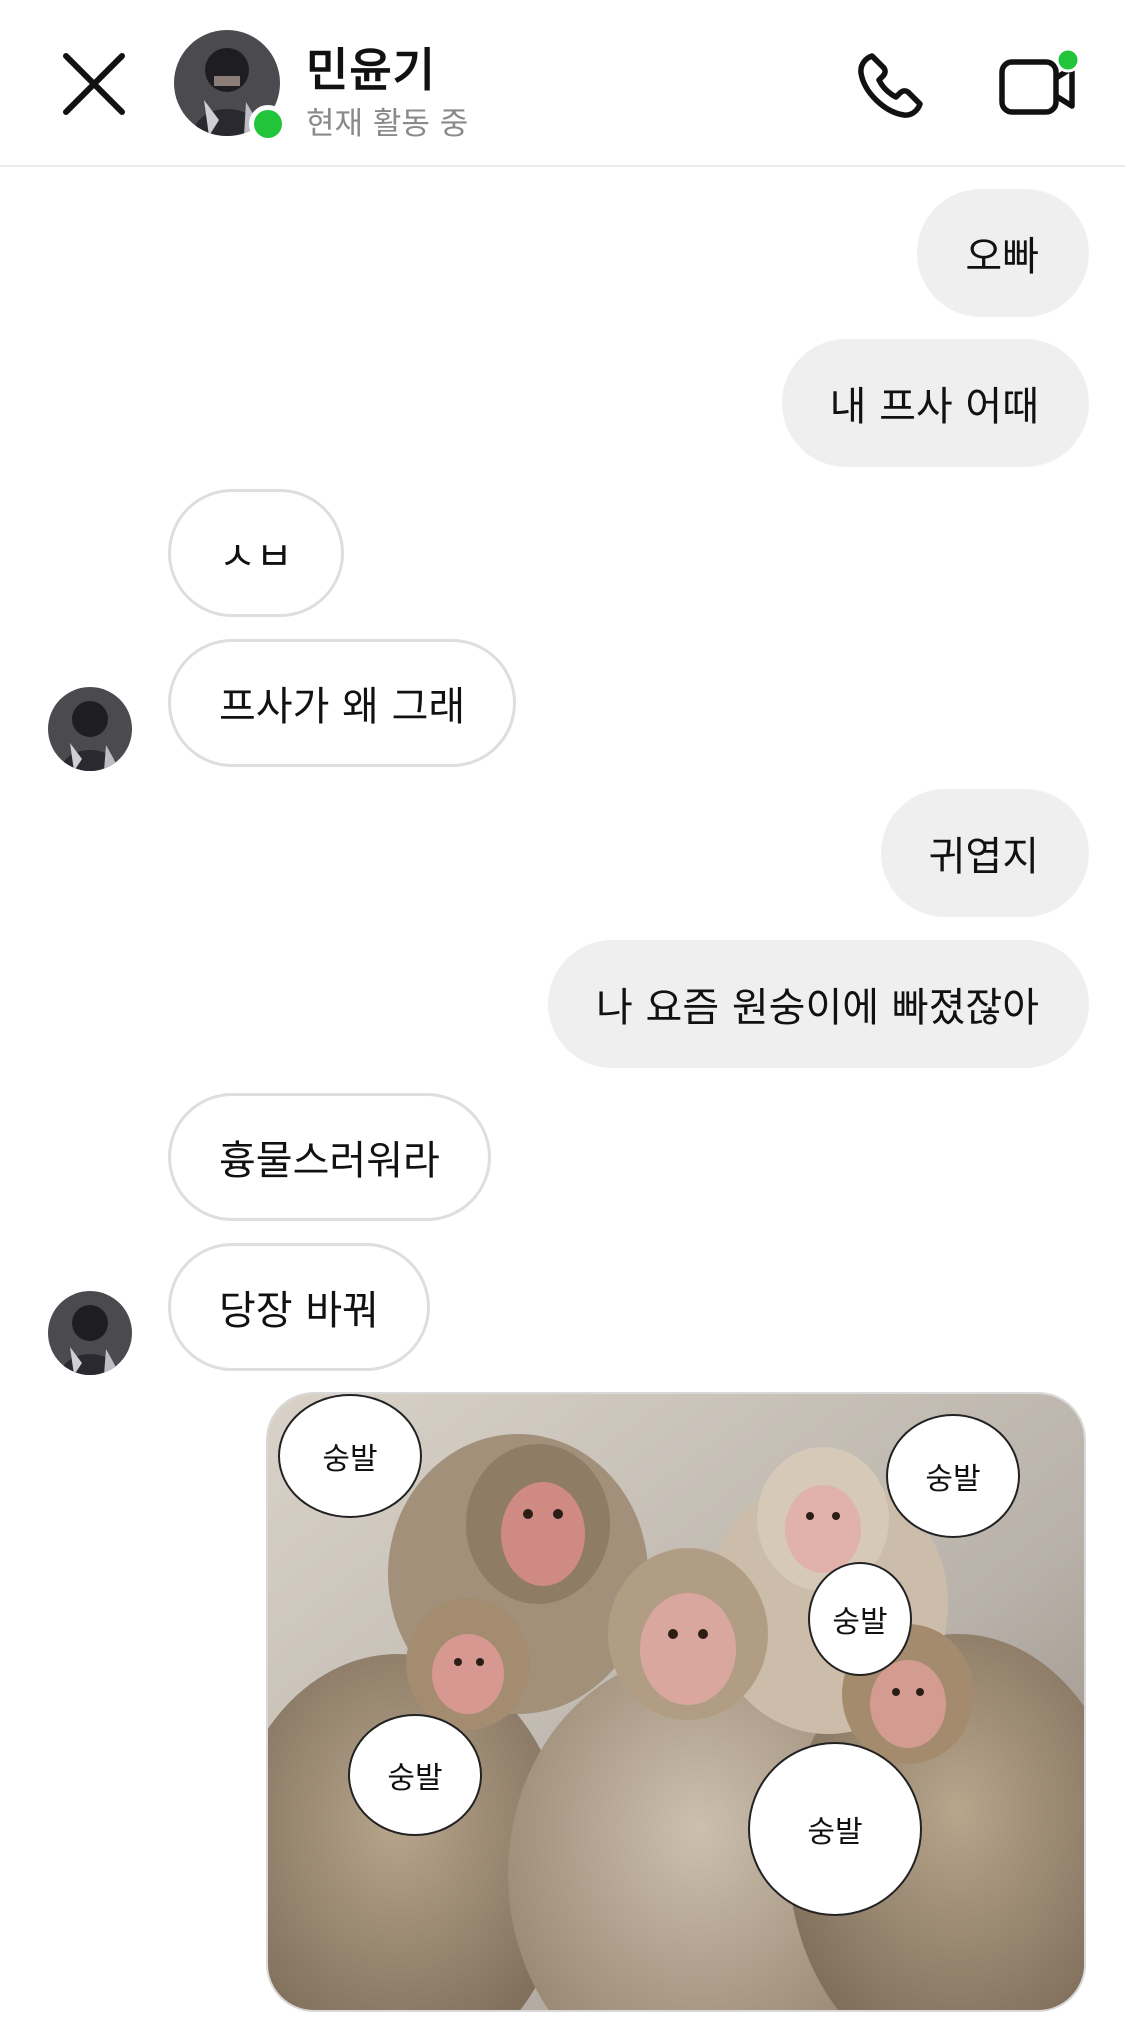 The image size is (1125, 2027). I want to click on message-text: 귀엽지, so click(983, 857).